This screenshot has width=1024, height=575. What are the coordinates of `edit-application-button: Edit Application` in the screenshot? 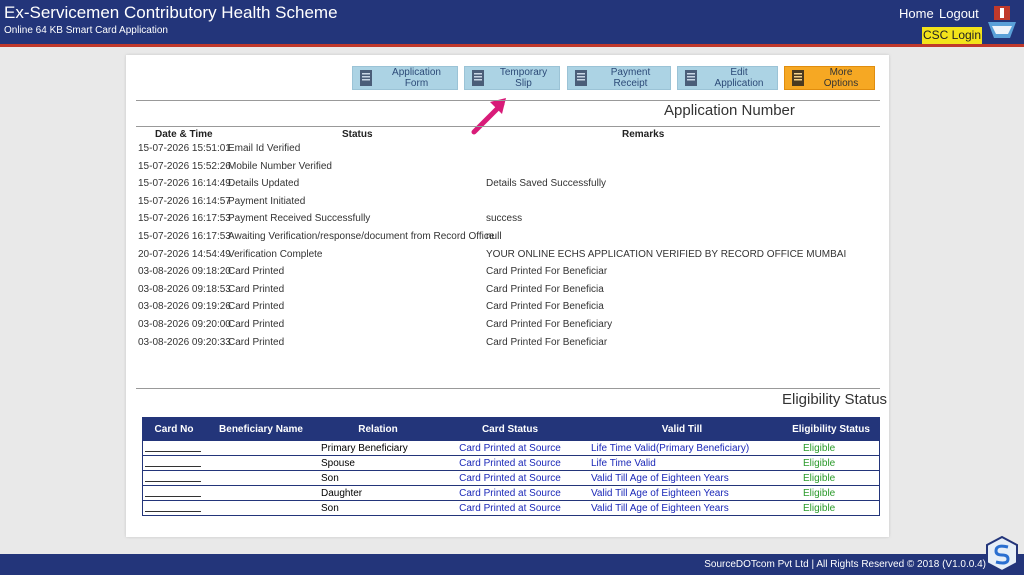 It's located at (727, 78).